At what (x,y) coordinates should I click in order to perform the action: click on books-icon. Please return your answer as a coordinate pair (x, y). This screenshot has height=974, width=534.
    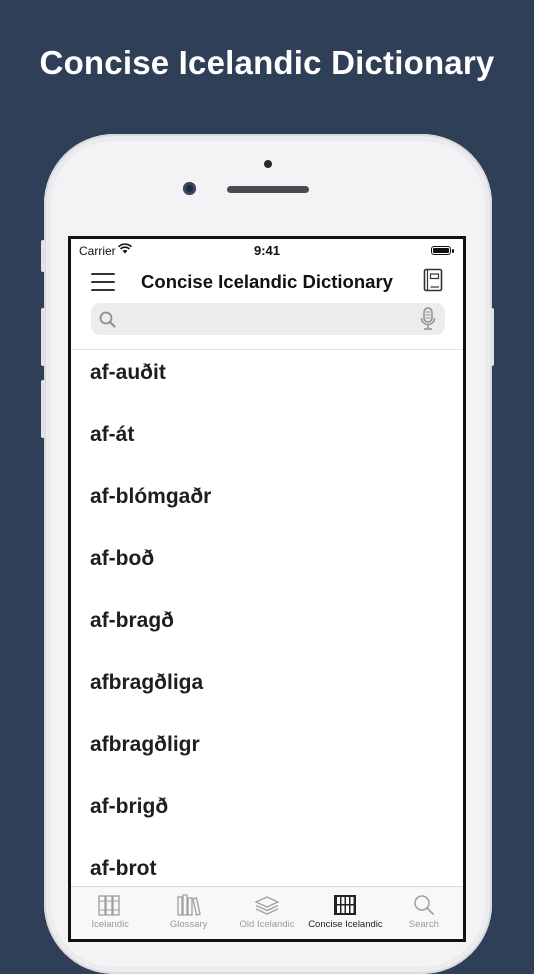
    Looking at the image, I should click on (109, 905).